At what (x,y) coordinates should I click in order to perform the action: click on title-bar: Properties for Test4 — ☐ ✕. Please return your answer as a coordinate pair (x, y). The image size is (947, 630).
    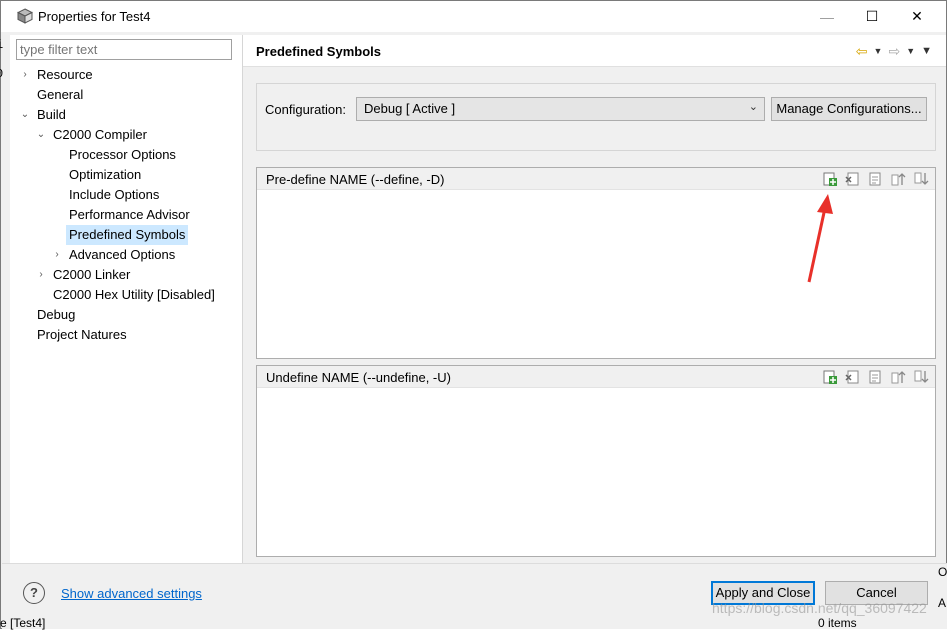
    Looking at the image, I should click on (473, 16).